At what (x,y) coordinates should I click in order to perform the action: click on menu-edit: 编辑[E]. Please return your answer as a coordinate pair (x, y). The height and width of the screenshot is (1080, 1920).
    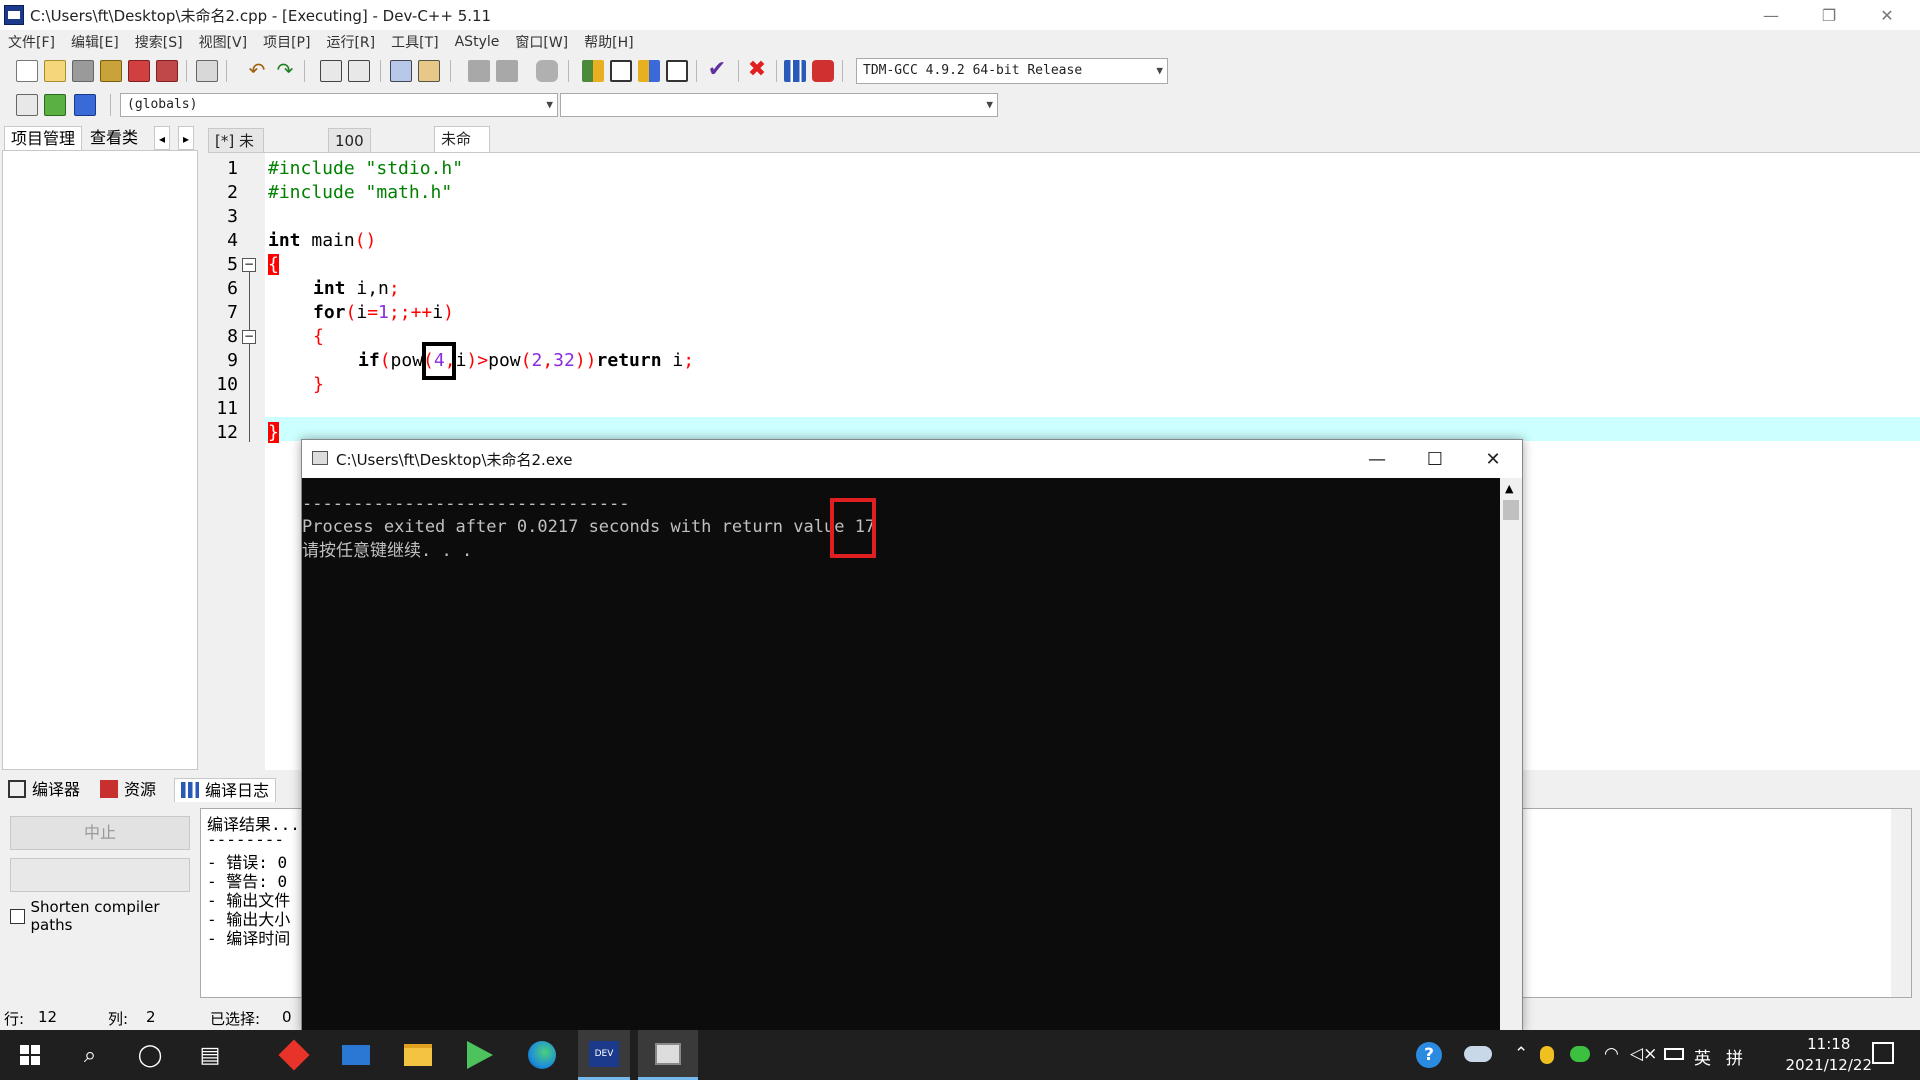
    Looking at the image, I should click on (95, 42).